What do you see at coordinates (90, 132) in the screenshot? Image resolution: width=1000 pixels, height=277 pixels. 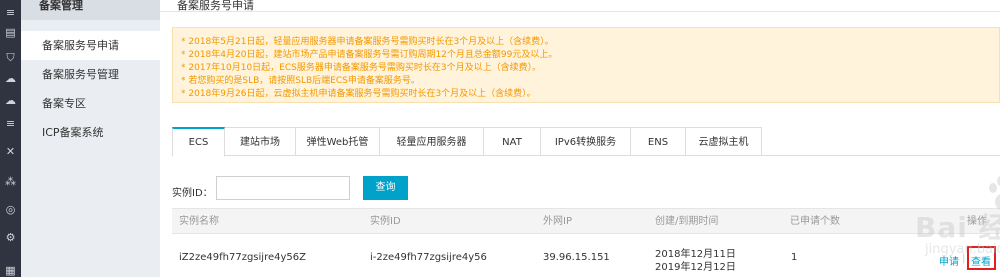 I see `sidebar-item-icp: ICP备案系统` at bounding box center [90, 132].